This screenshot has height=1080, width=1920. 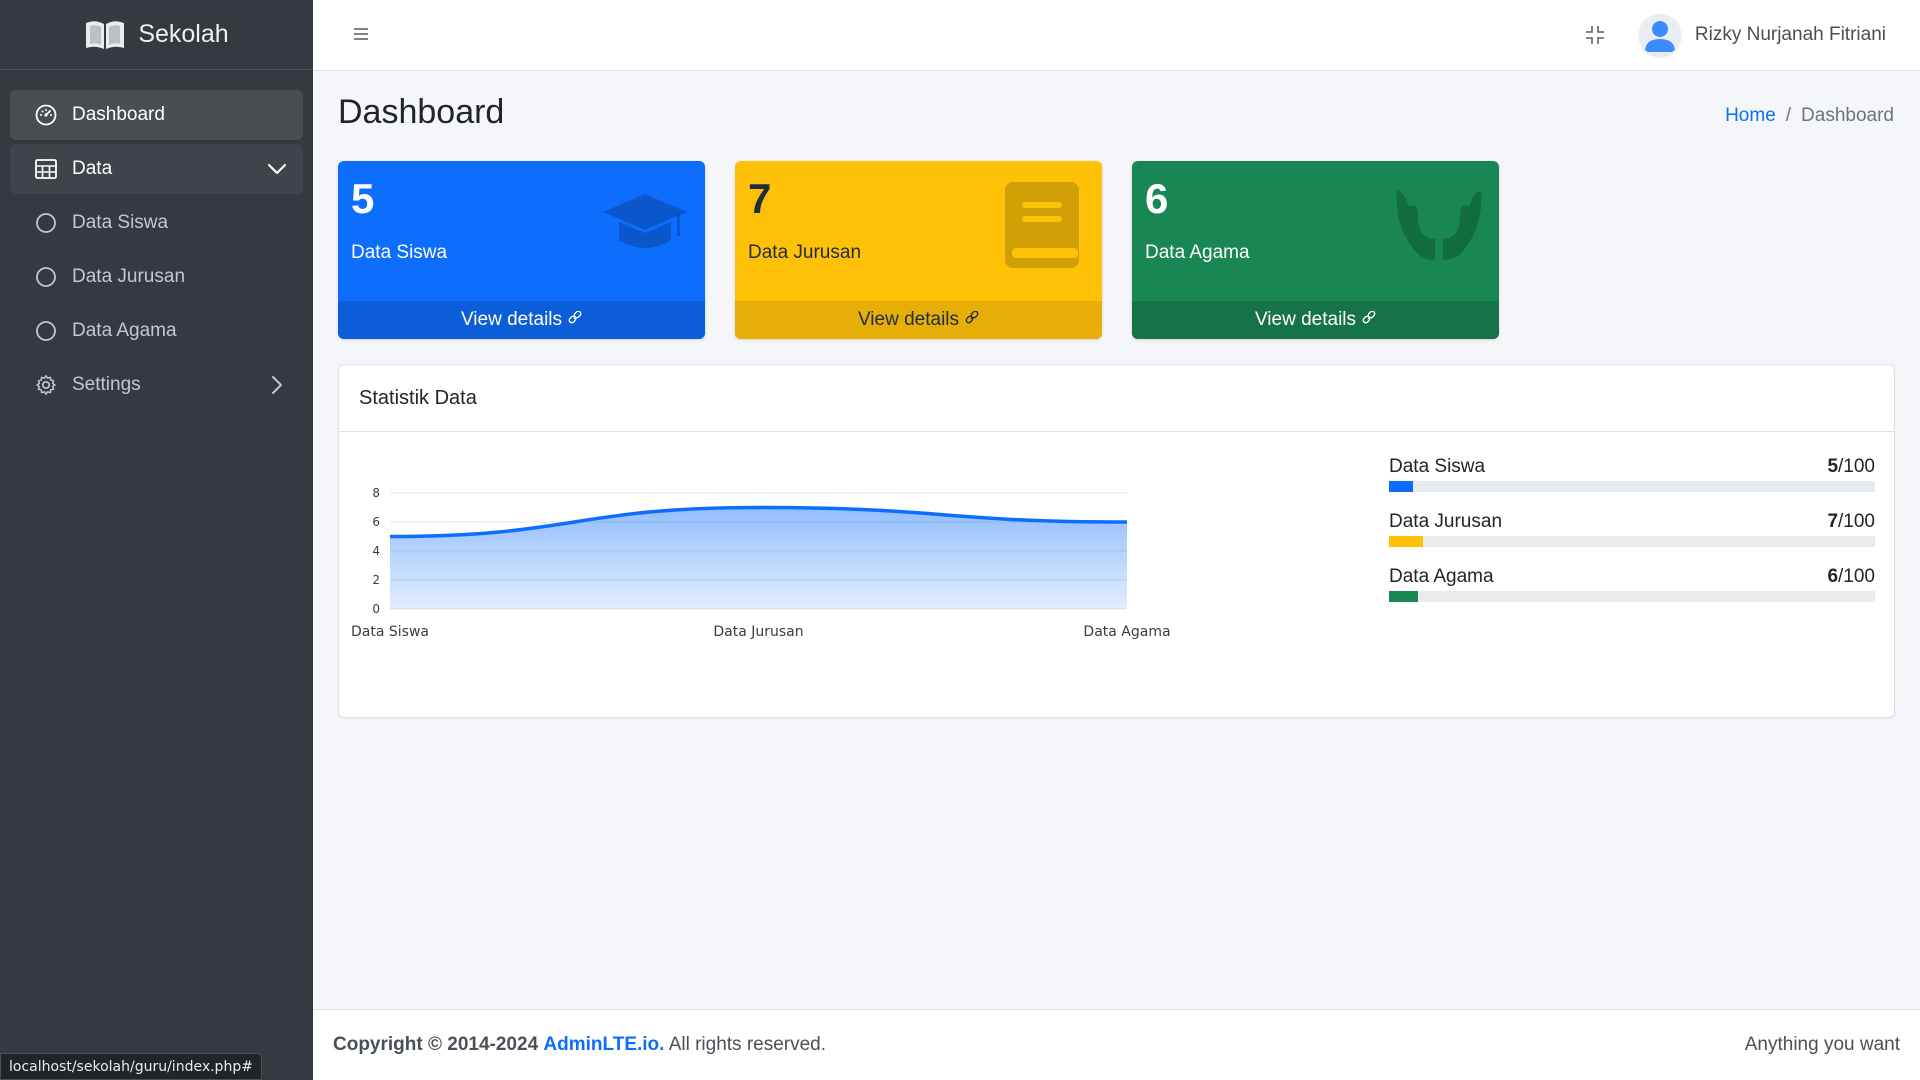 What do you see at coordinates (1822, 1044) in the screenshot?
I see `footer-right-text: Anything you want` at bounding box center [1822, 1044].